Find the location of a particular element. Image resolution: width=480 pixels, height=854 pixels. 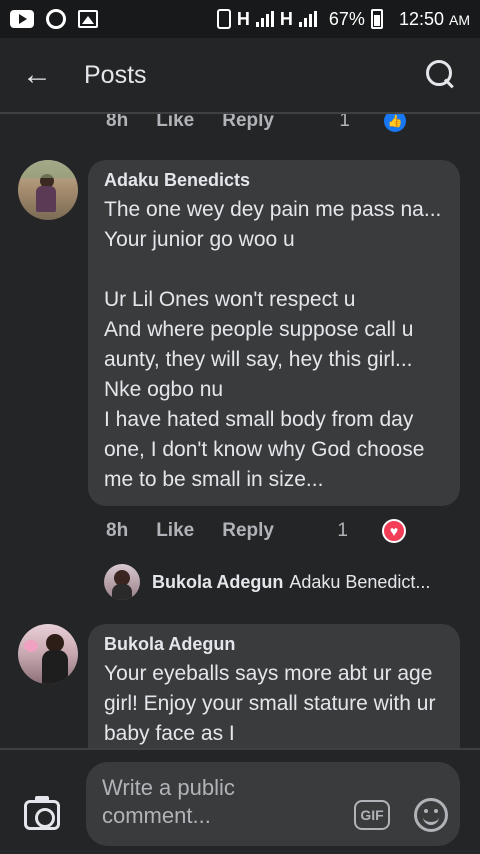

search-icon is located at coordinates (441, 75).